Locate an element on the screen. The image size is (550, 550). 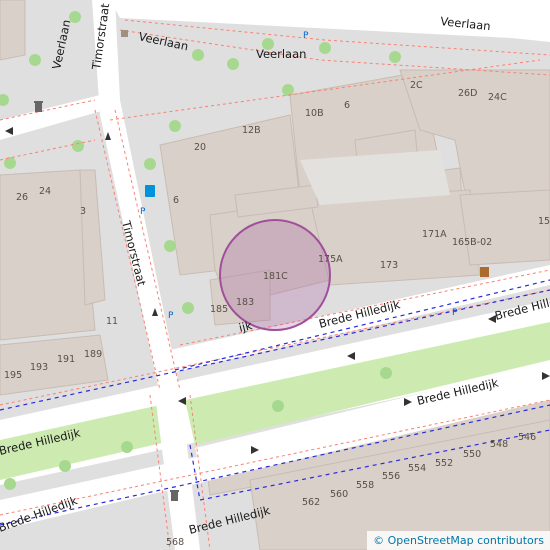
house-number: 3 is located at coordinates (83, 211).